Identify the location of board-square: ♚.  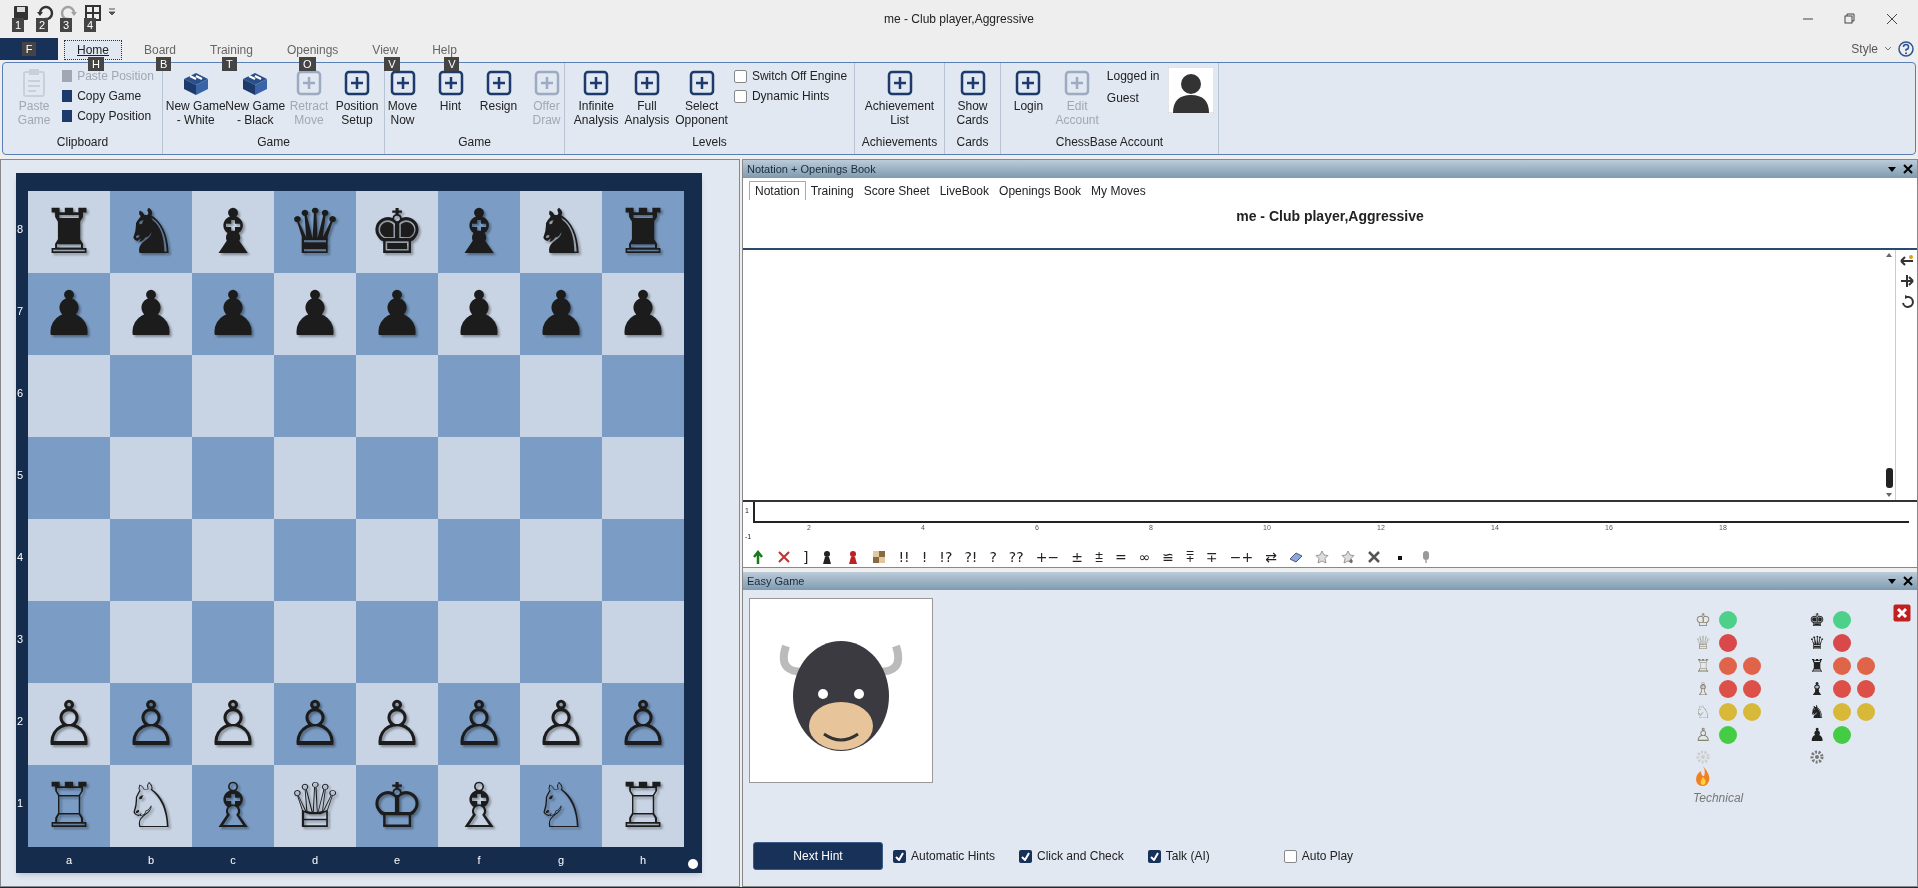
(397, 232).